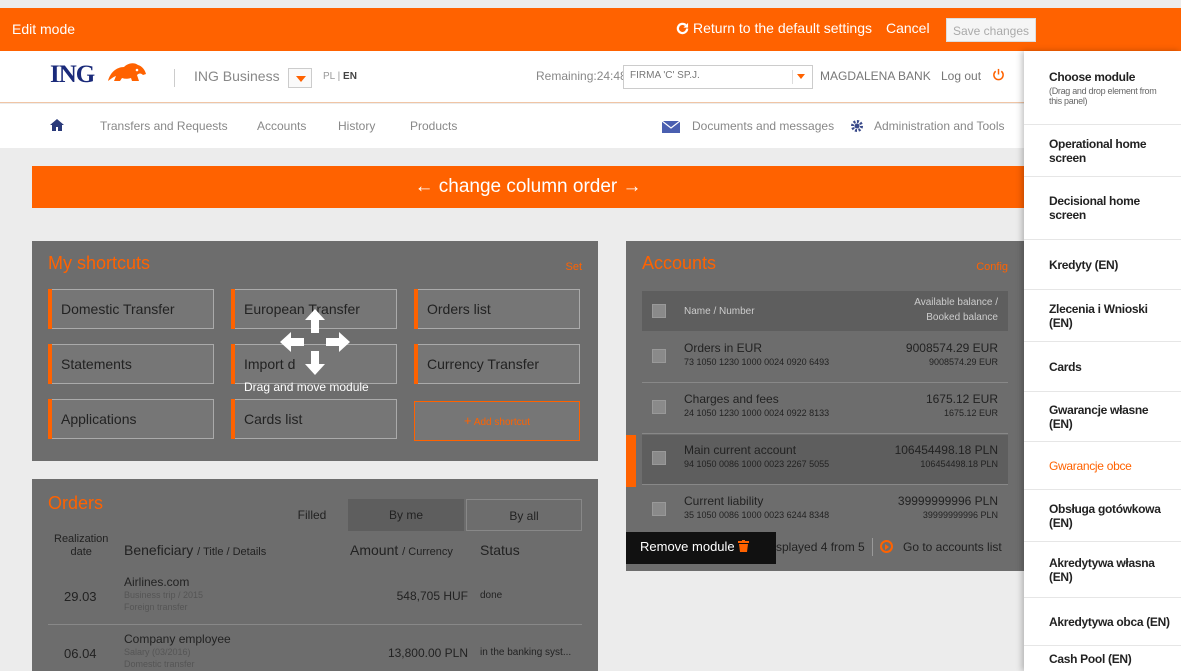 This screenshot has height=671, width=1181. What do you see at coordinates (195, 550) in the screenshot?
I see `col-beneficiary-header: Beneficiary / Title / Details` at bounding box center [195, 550].